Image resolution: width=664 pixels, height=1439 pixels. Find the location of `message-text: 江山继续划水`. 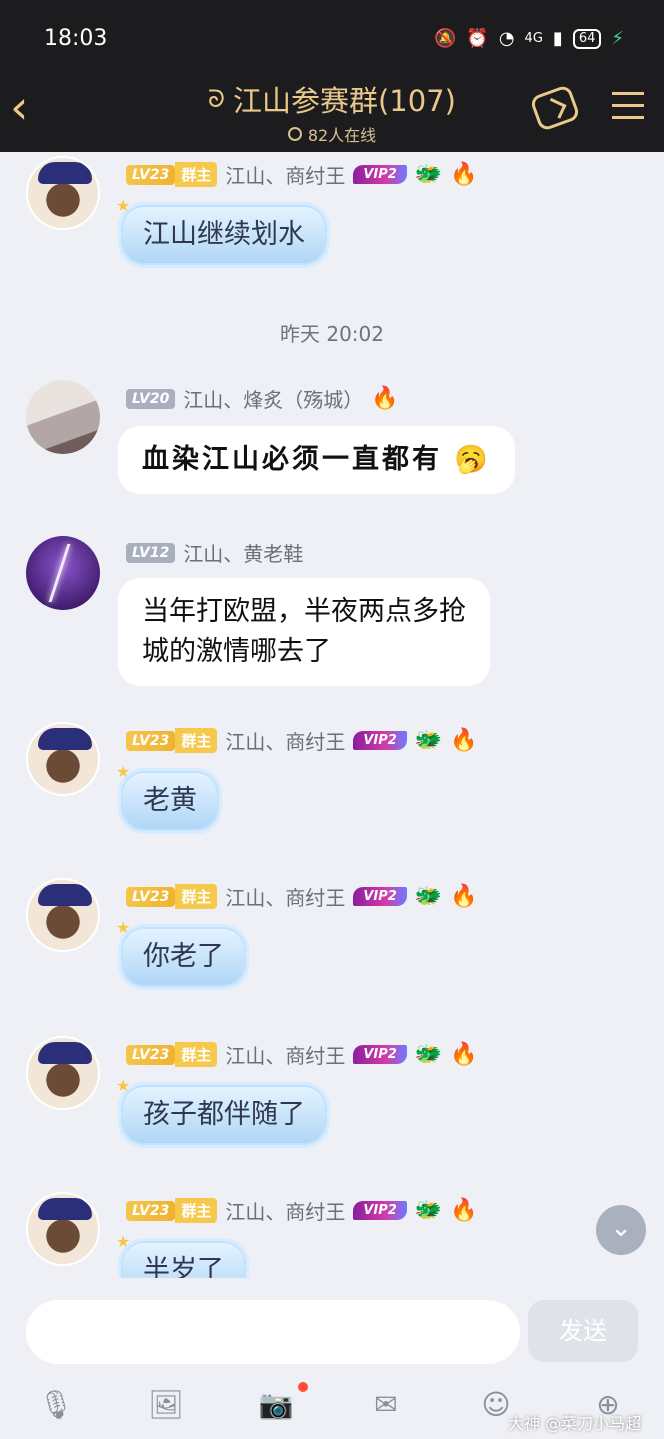

message-text: 江山继续划水 is located at coordinates (224, 234).